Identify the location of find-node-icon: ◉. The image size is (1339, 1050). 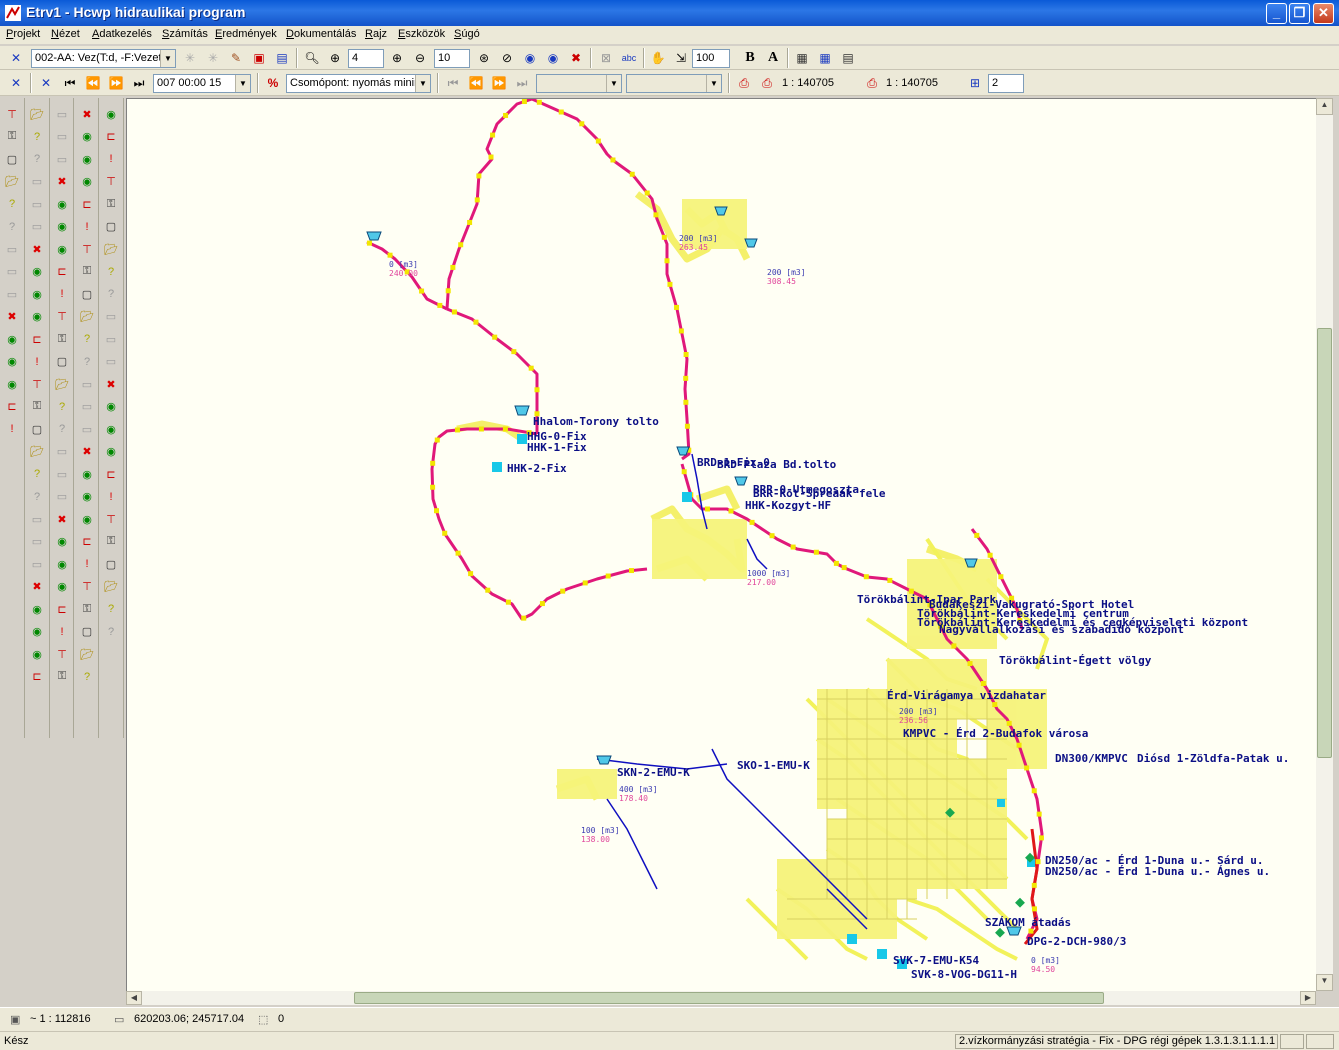
(530, 58).